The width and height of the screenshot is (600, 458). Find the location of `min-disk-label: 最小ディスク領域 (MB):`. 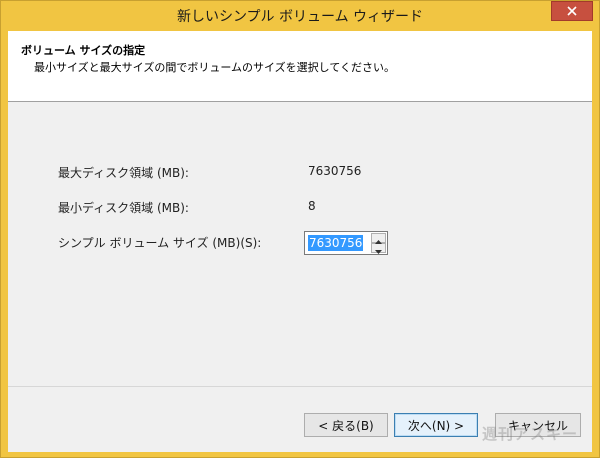

min-disk-label: 最小ディスク領域 (MB): is located at coordinates (123, 208).